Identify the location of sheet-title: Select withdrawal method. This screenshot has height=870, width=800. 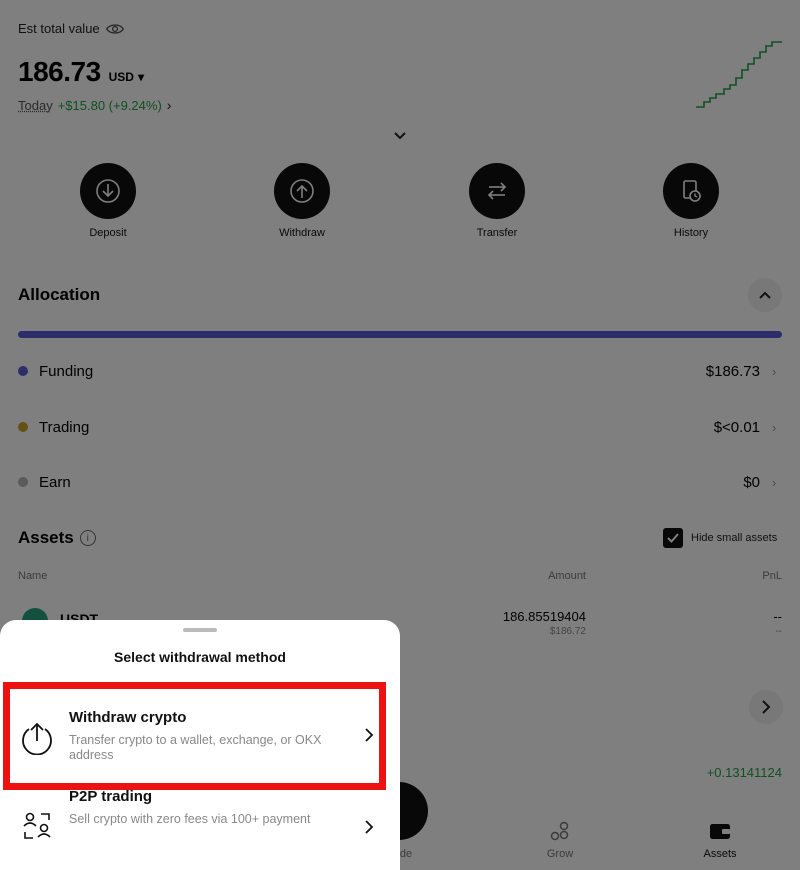
(200, 657).